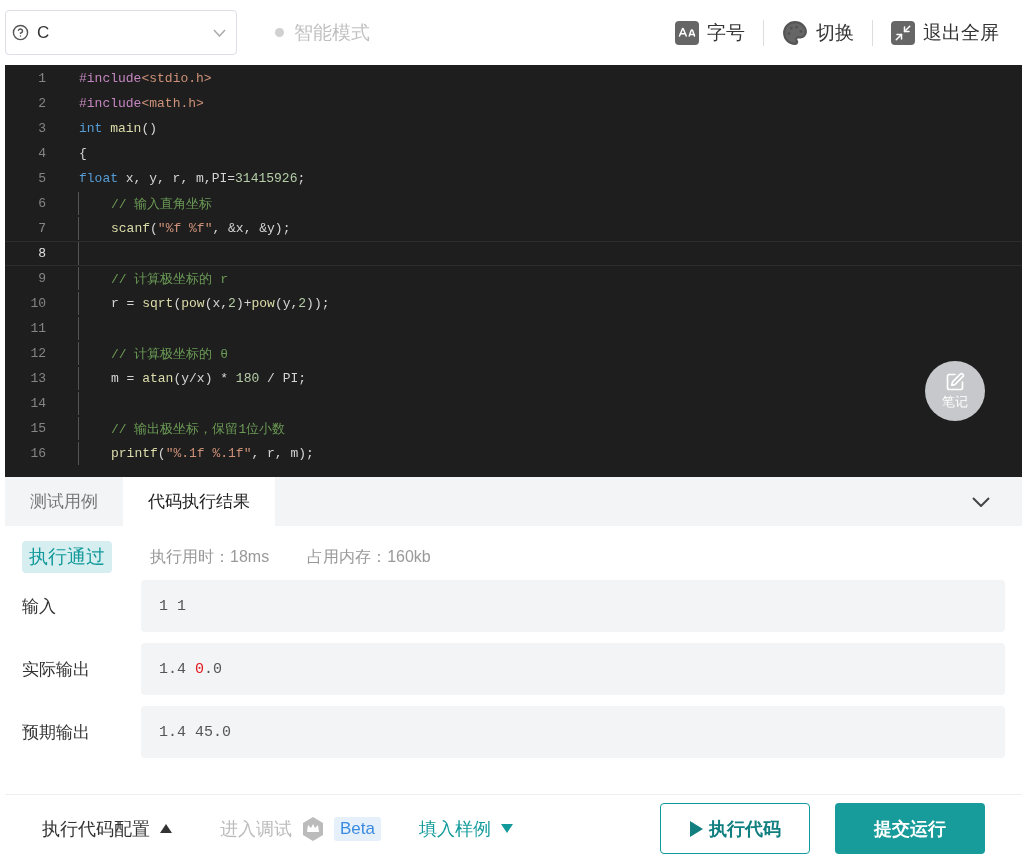  Describe the element at coordinates (39, 606) in the screenshot. I see `row-label: 输入` at that location.